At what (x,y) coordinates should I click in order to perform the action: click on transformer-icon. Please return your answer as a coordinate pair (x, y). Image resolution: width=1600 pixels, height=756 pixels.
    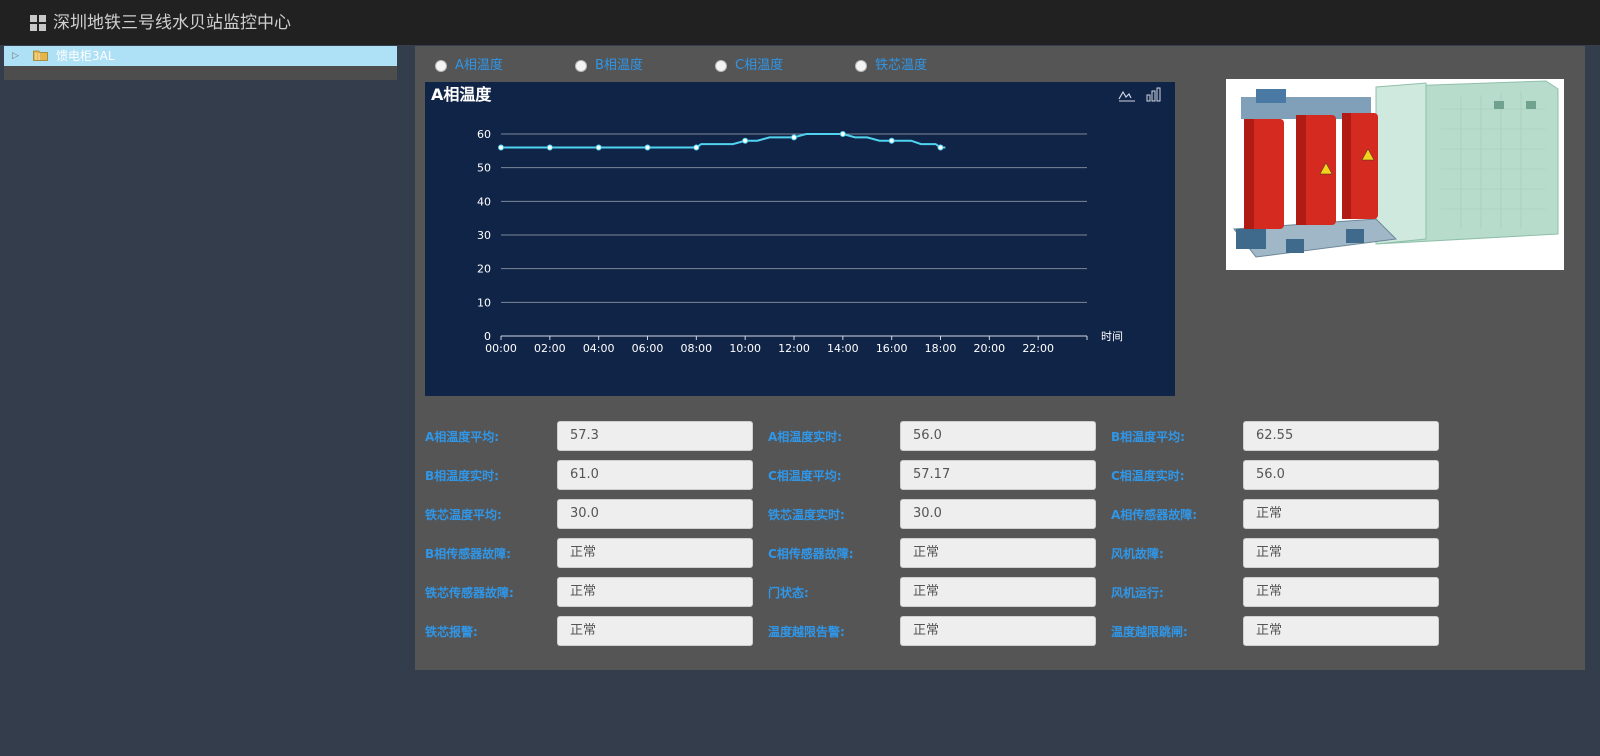
    Looking at the image, I should click on (1395, 174).